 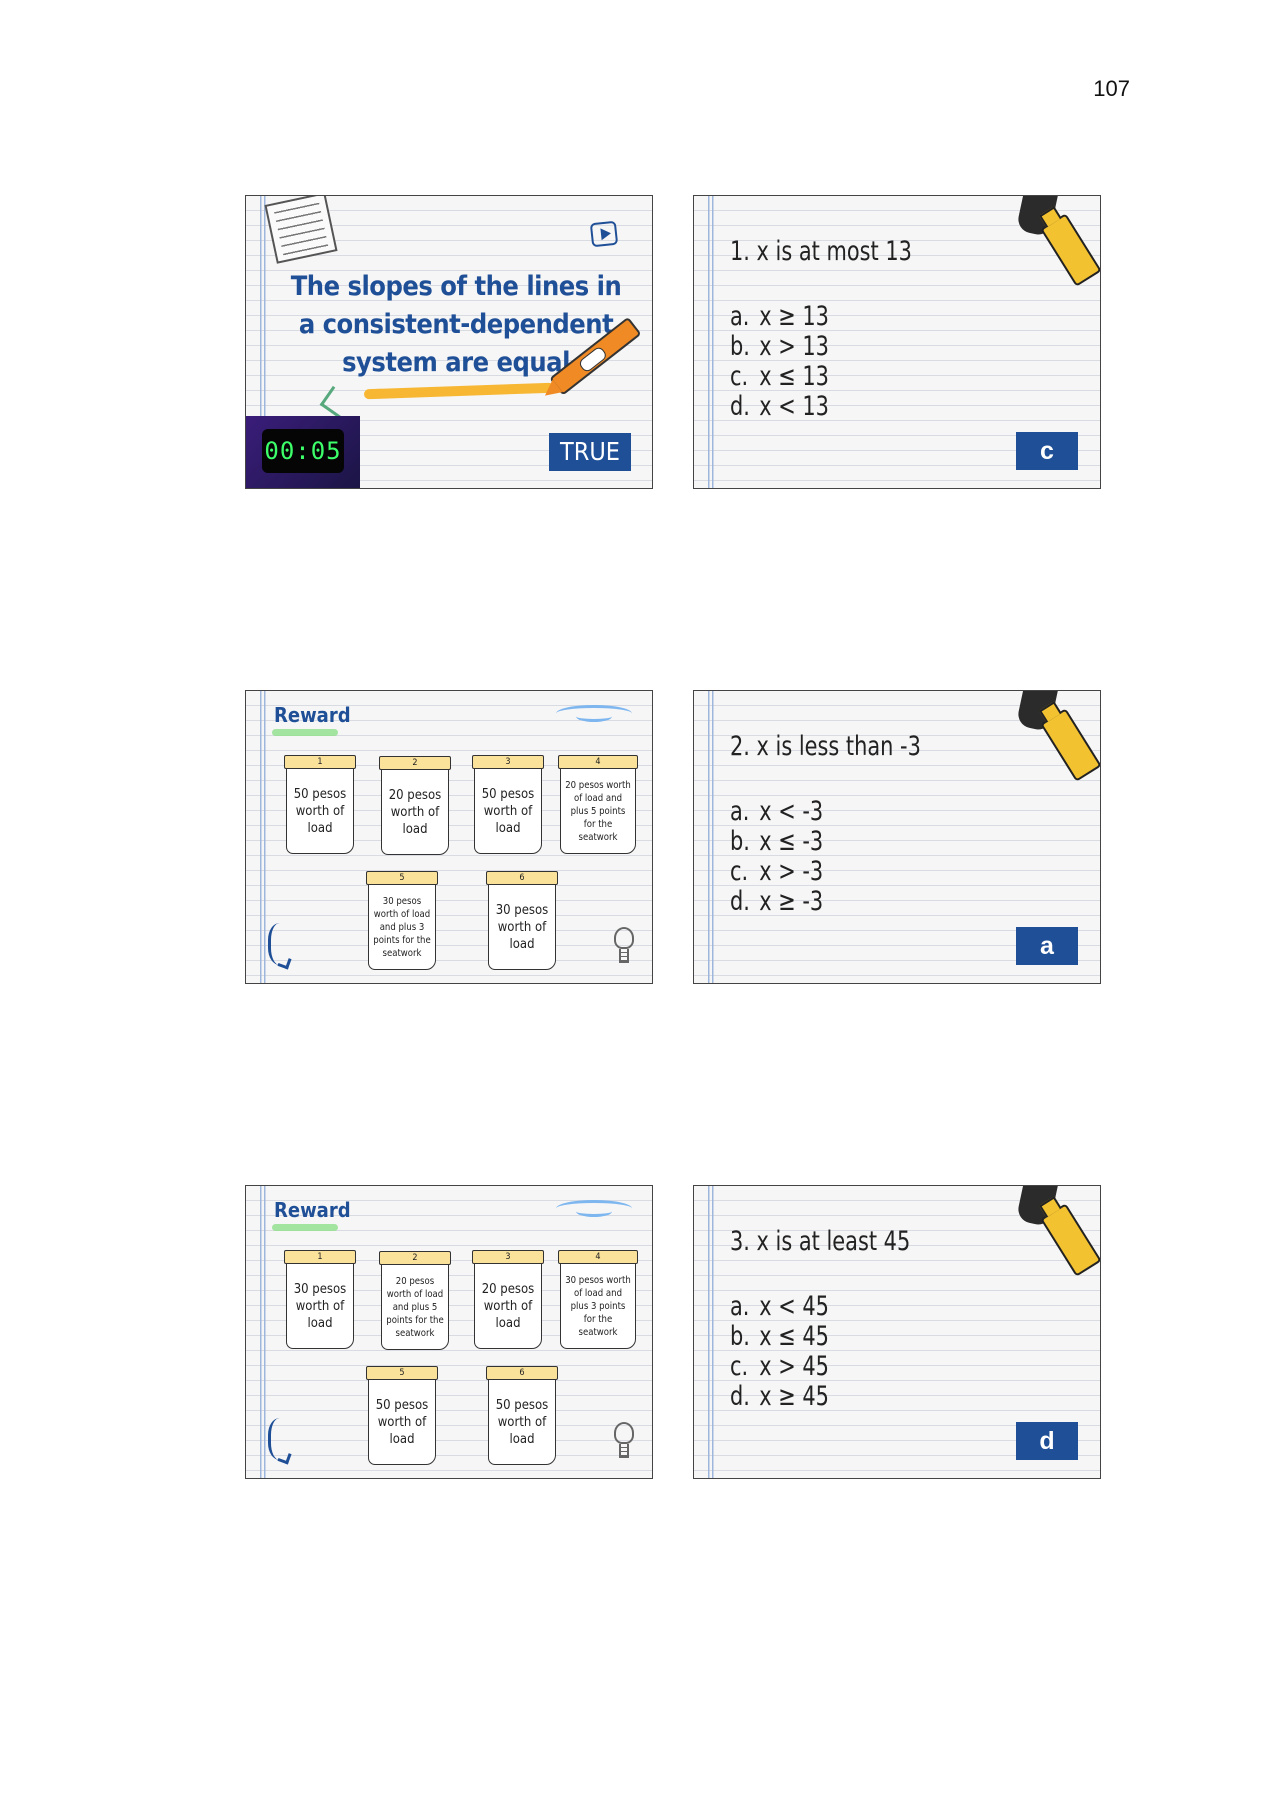 I want to click on reward-card-3: 3 20 pesos worth of load, so click(x=508, y=1299).